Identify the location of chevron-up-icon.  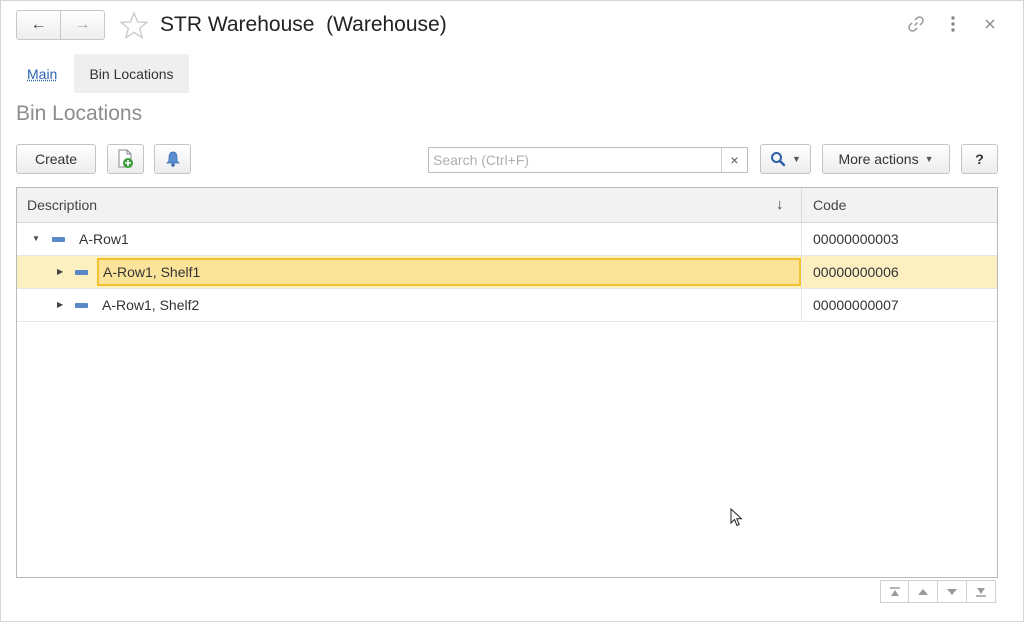
(923, 591).